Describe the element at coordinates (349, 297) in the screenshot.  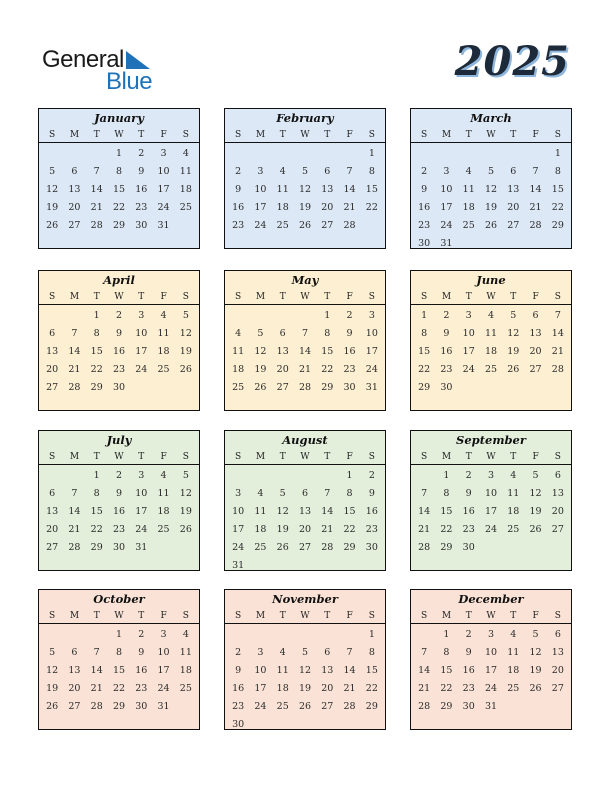
I see `weekday-label: F` at that location.